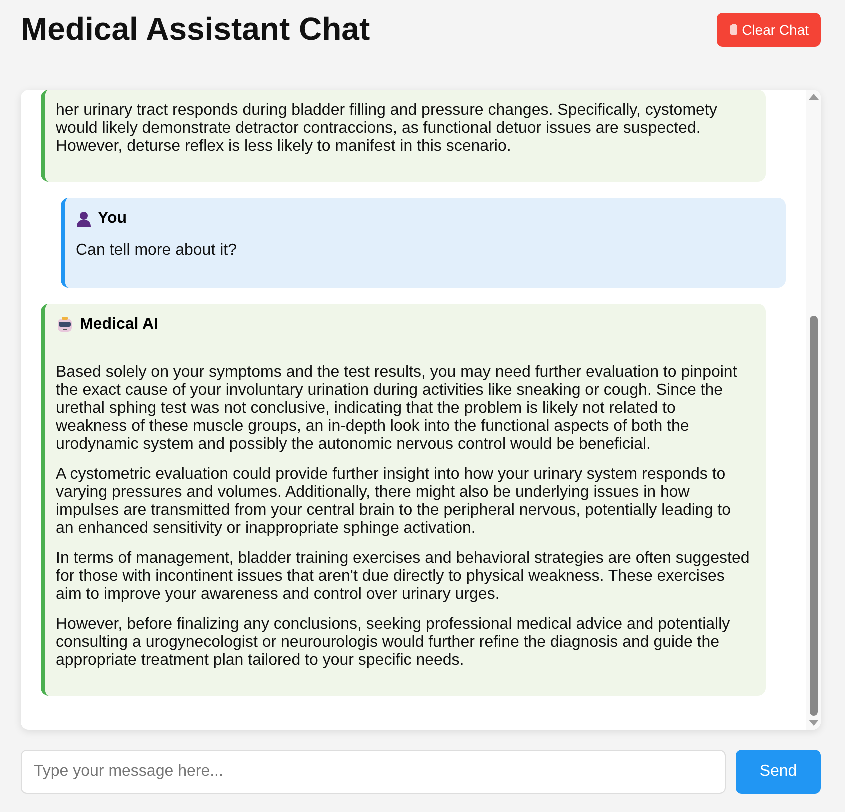 The width and height of the screenshot is (845, 812). I want to click on message-text: her urinary tract responds during bladder filling and pressure changes. Specifically, cystomety would likely demonstrate detractor contraccions, as functional detuor issues are suspected. However, deturse reflex is less likely to manifest in this scenario., so click(387, 129).